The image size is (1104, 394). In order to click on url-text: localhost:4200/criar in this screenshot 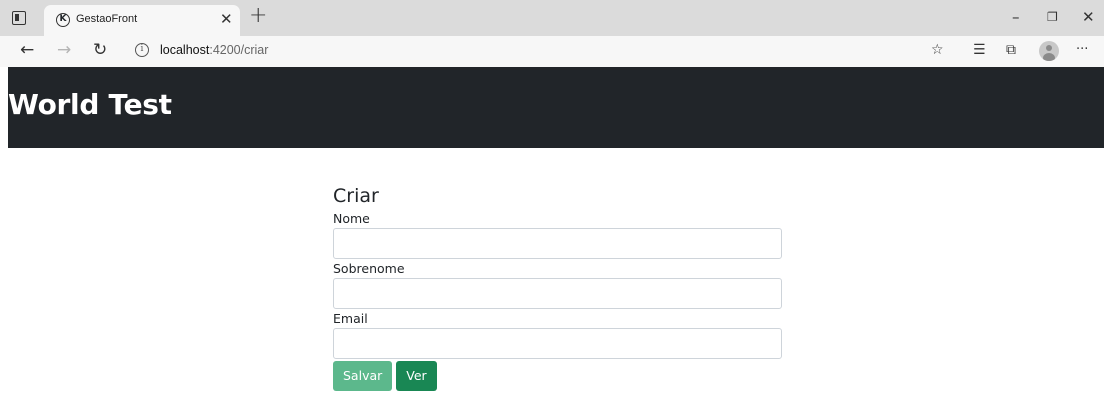, I will do `click(214, 50)`.